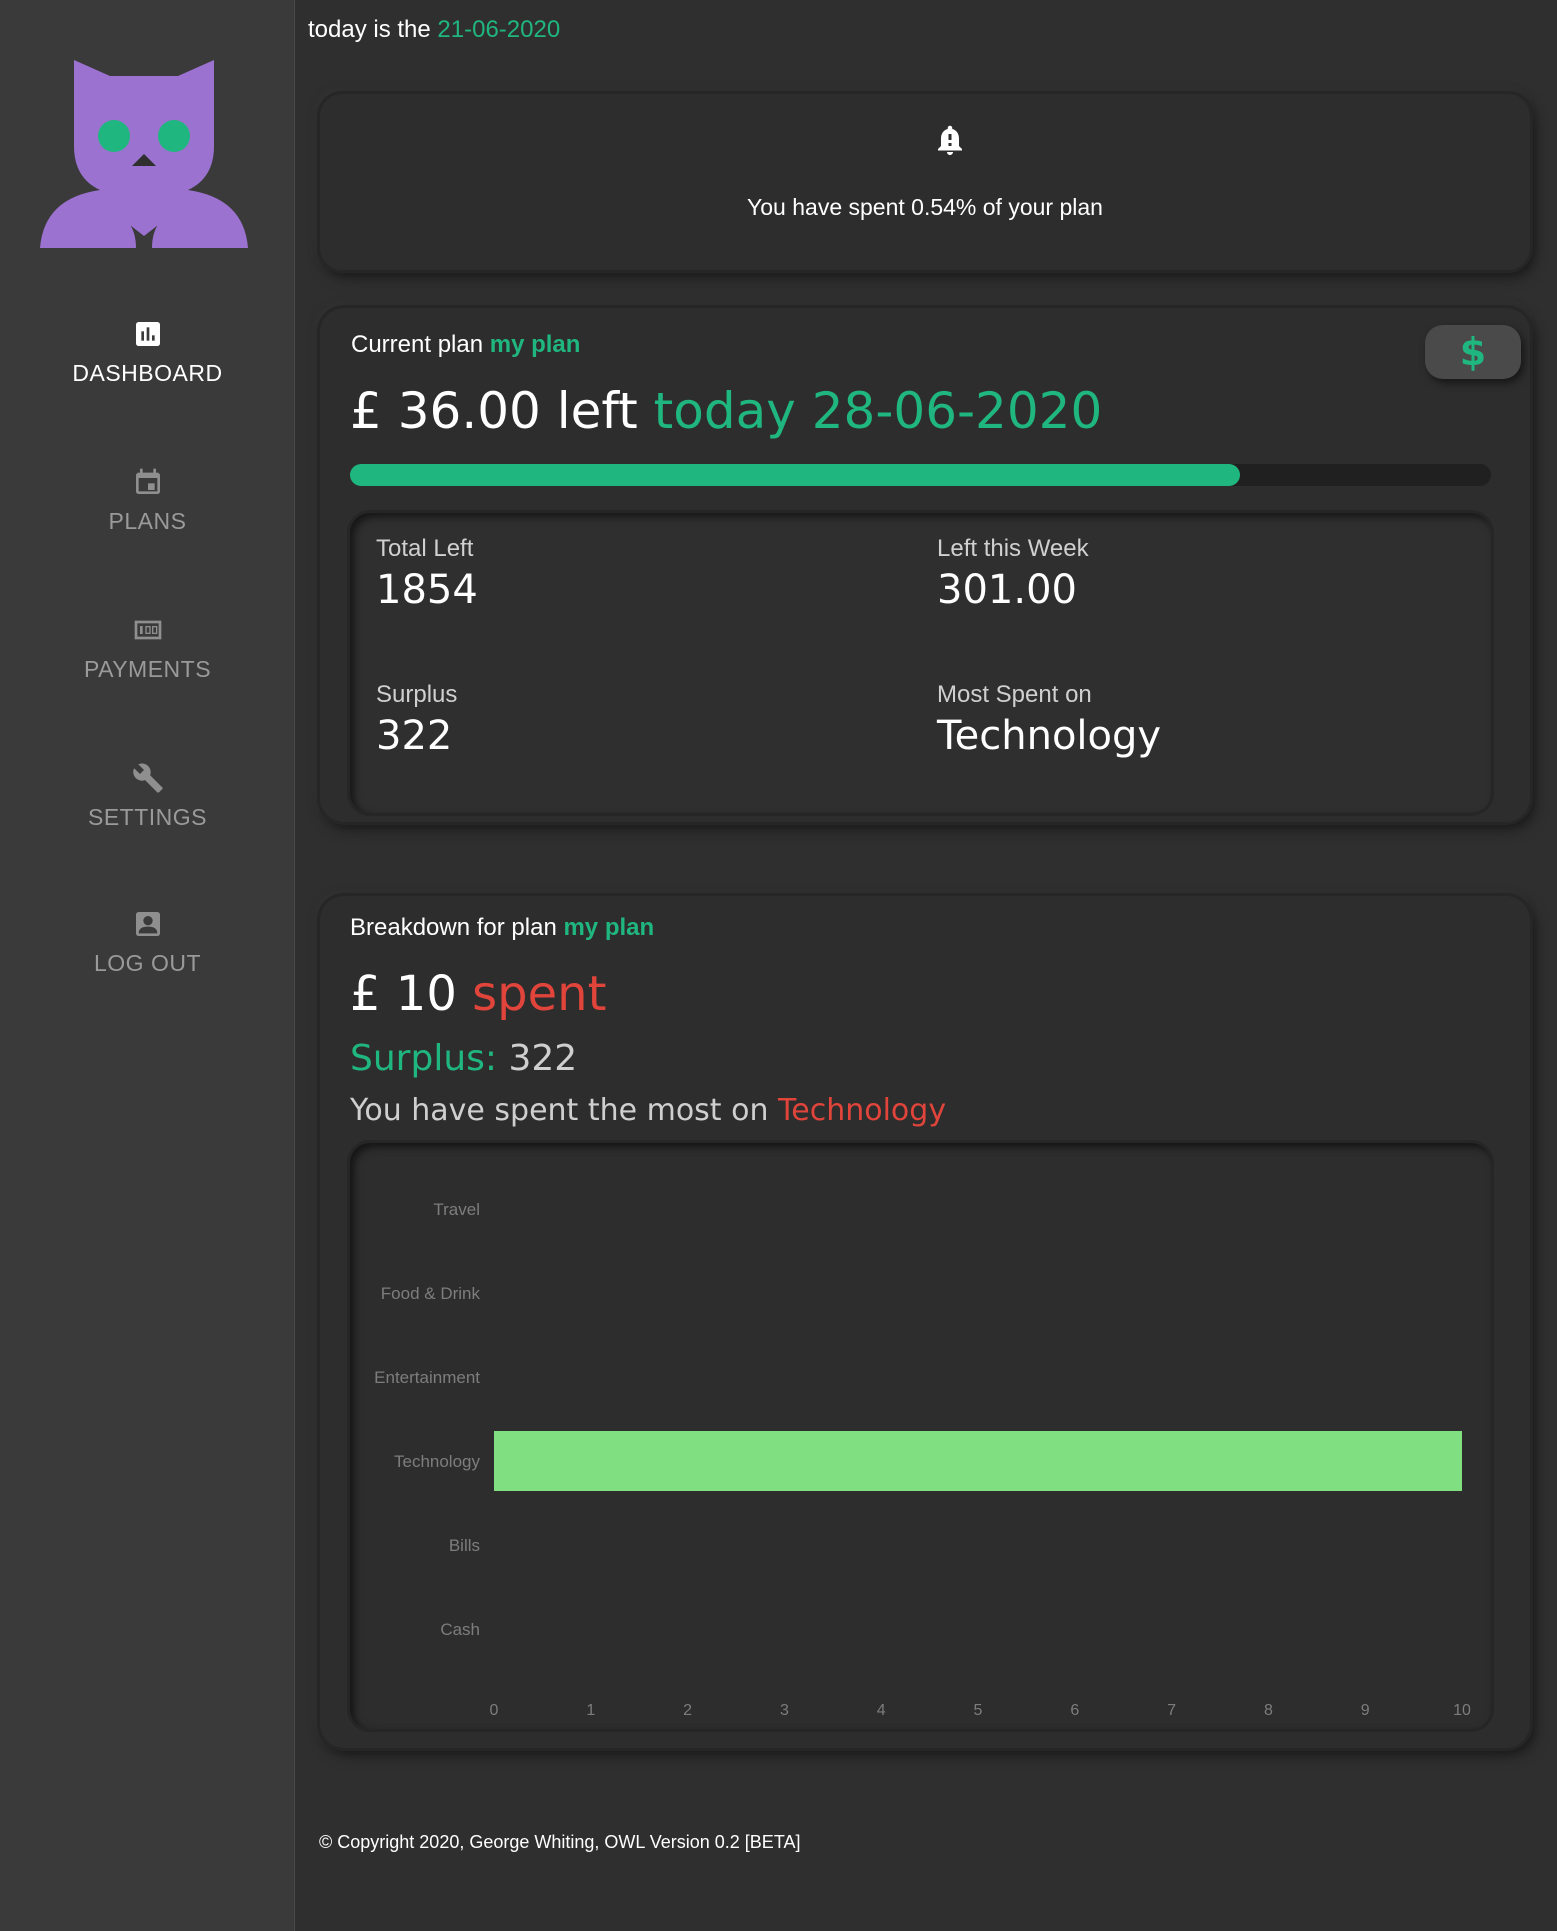 This screenshot has width=1557, height=1931. I want to click on x-tick-label: 2, so click(687, 1710).